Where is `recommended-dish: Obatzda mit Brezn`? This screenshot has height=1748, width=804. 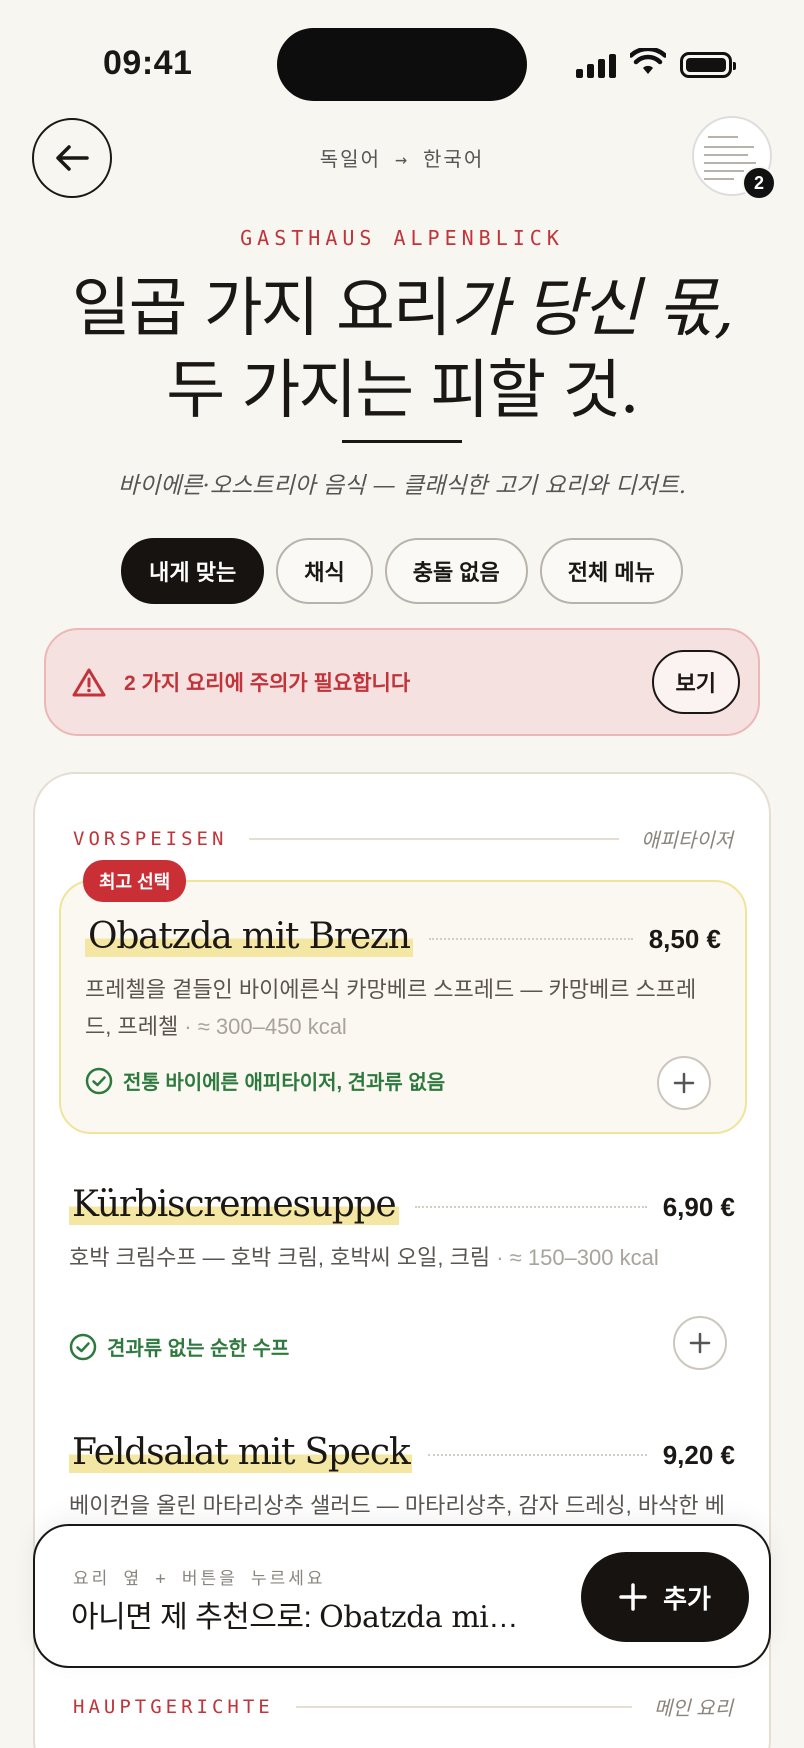
recommended-dish: Obatzda mit Brezn is located at coordinates (420, 1617).